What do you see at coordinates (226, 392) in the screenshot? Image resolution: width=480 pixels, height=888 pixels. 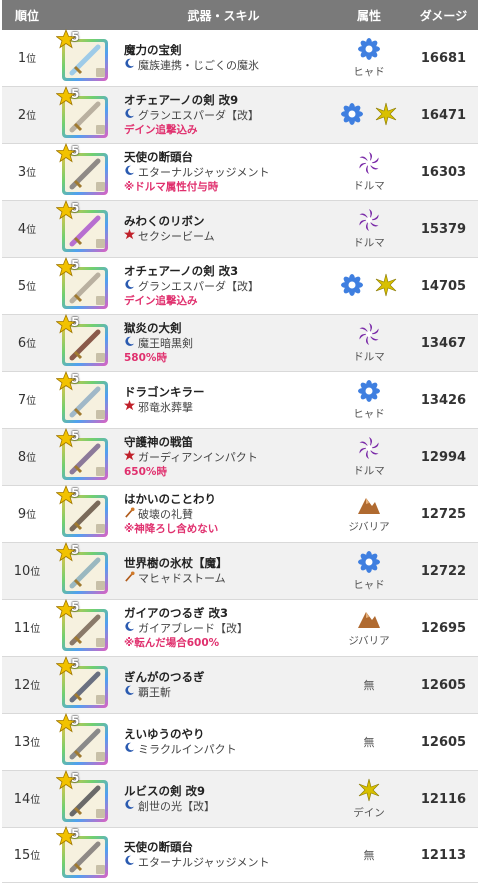 I see `weapon-name: ドラゴンキラー` at bounding box center [226, 392].